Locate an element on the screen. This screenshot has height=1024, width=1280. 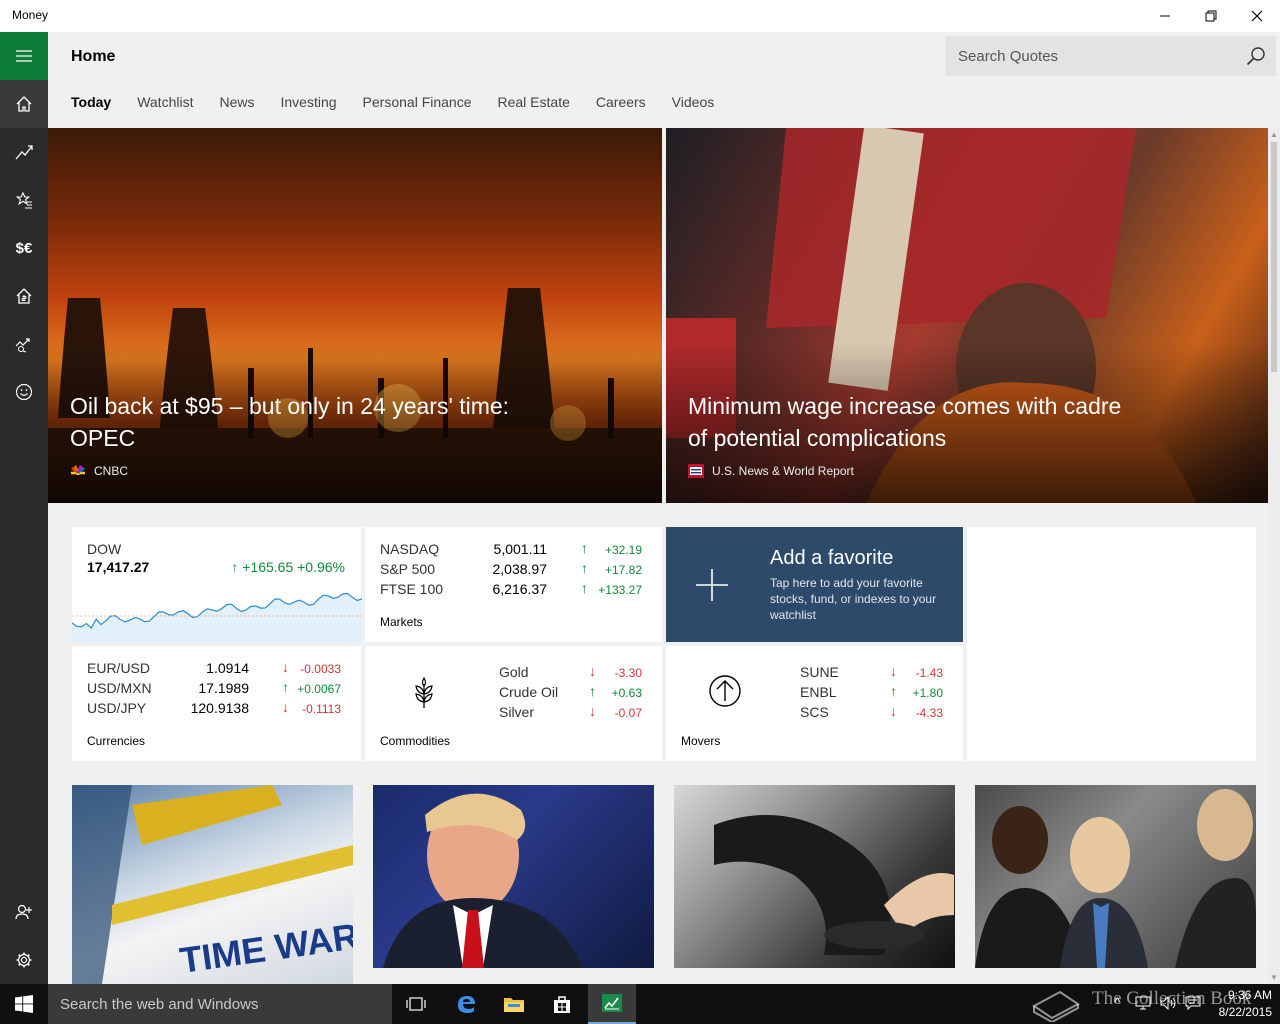
tab-news: News is located at coordinates (236, 106).